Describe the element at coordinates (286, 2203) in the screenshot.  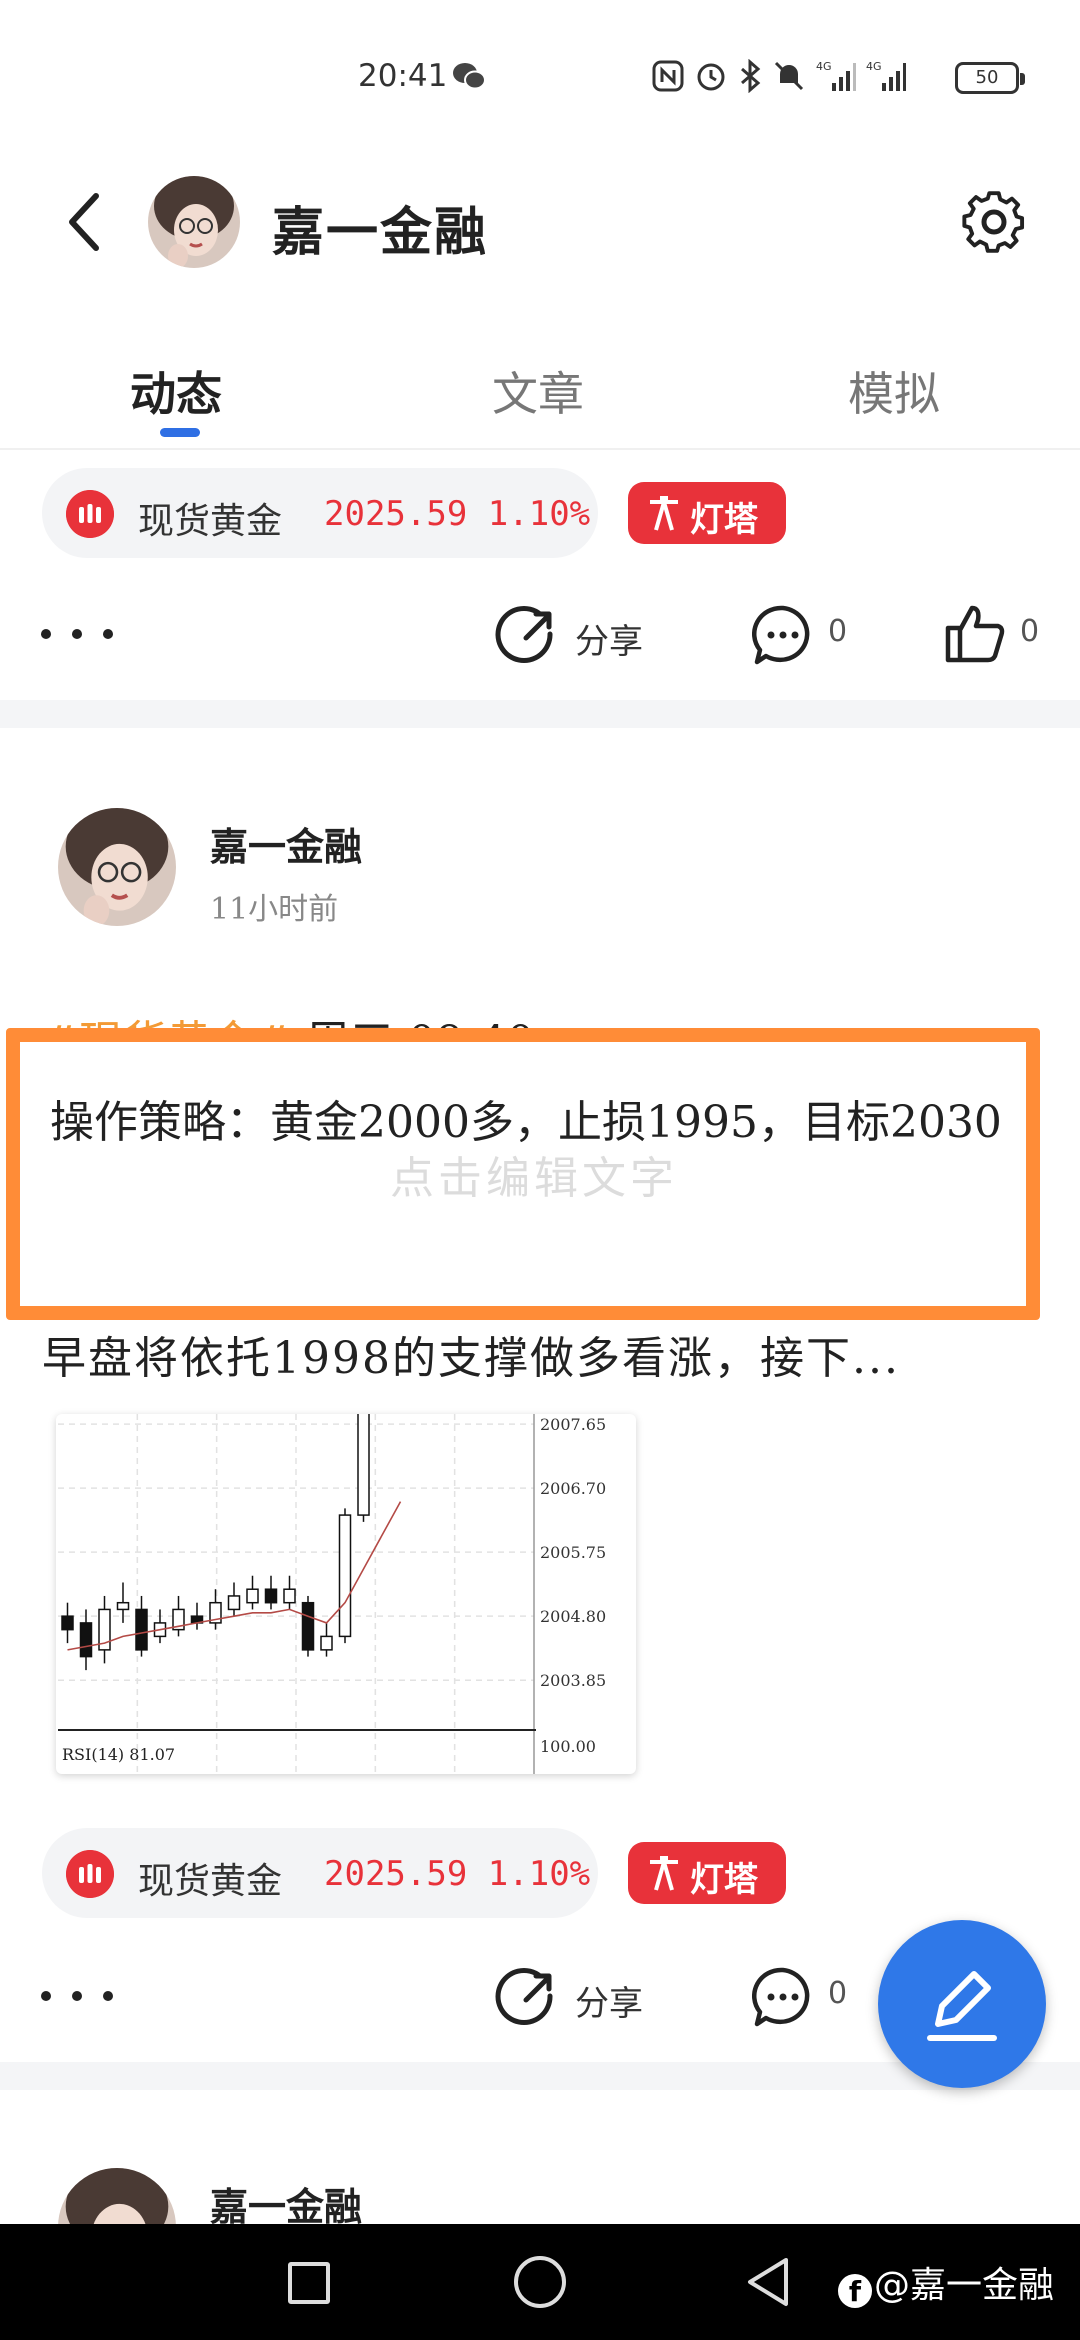
I see `next-post-author: 嘉一金融` at that location.